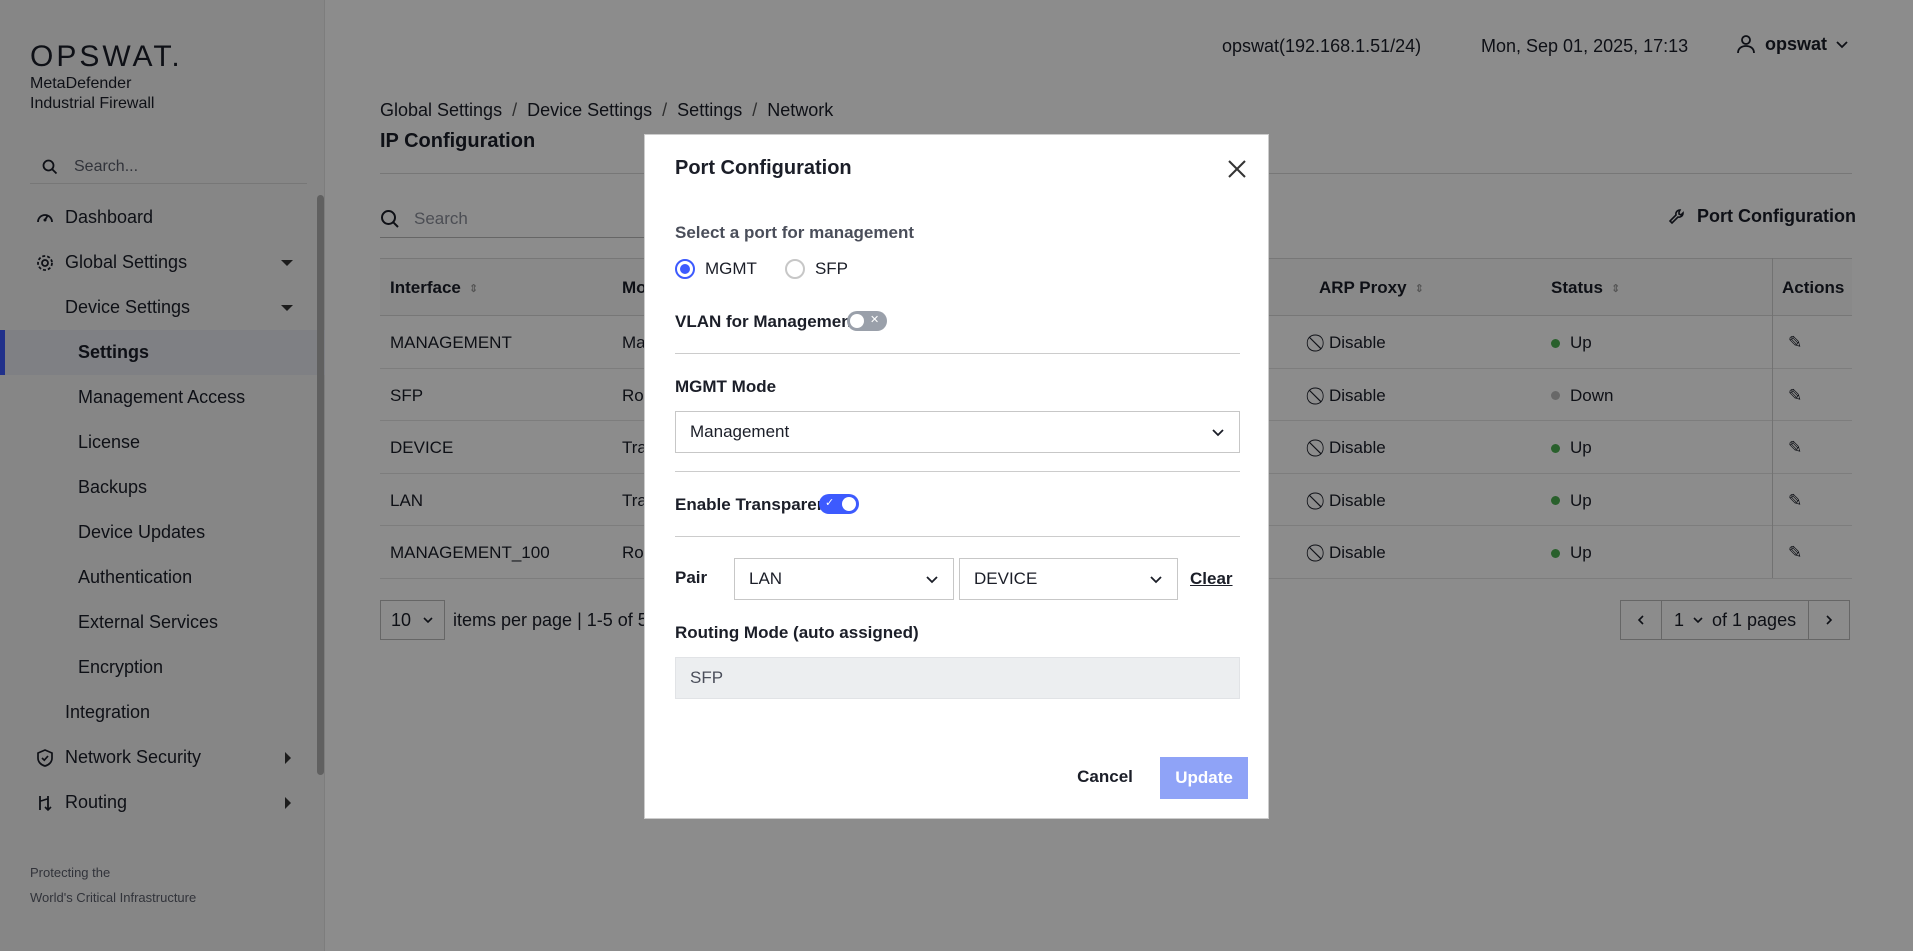 This screenshot has height=951, width=1913. I want to click on radio-mgmt, so click(685, 269).